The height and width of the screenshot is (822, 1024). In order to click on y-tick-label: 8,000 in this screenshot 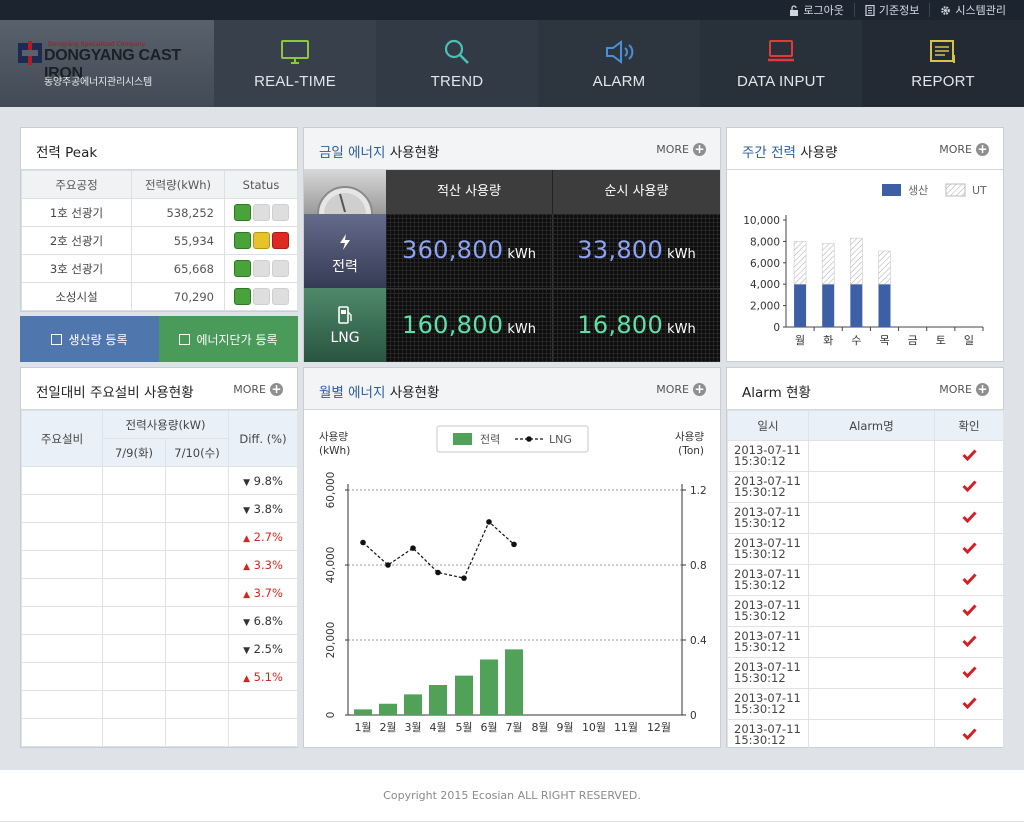, I will do `click(765, 242)`.